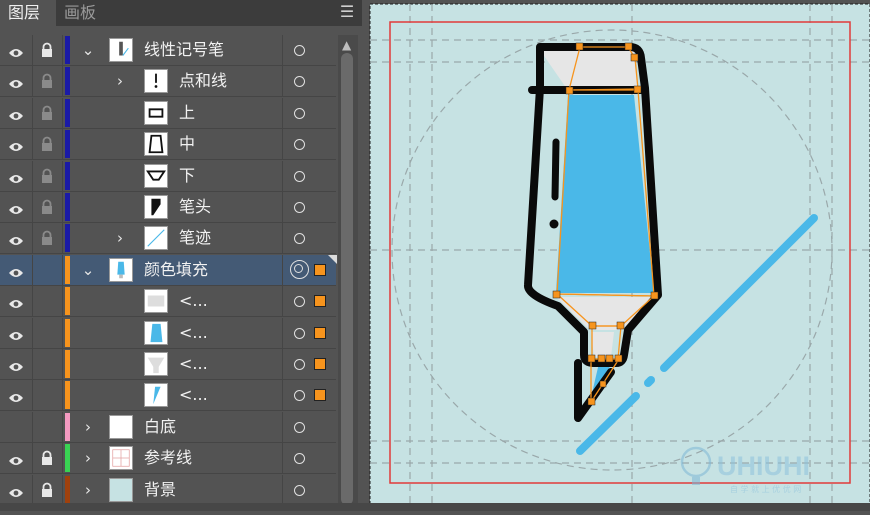  What do you see at coordinates (299, 269) in the screenshot?
I see `target-appearance-icon` at bounding box center [299, 269].